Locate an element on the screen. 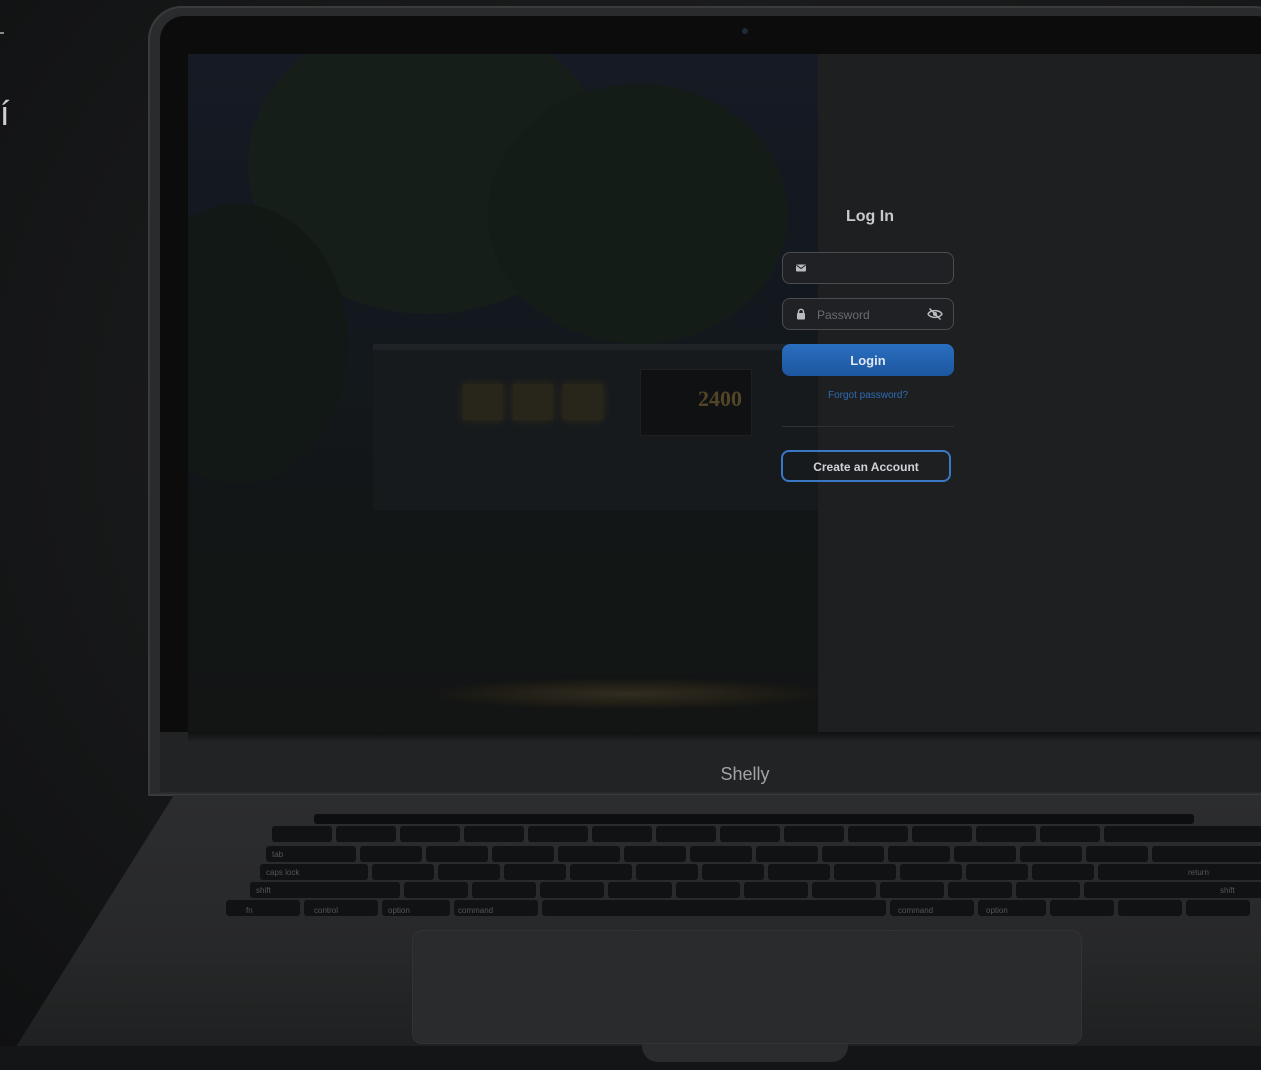 This screenshot has height=1070, width=1261. key-label: tab is located at coordinates (278, 854).